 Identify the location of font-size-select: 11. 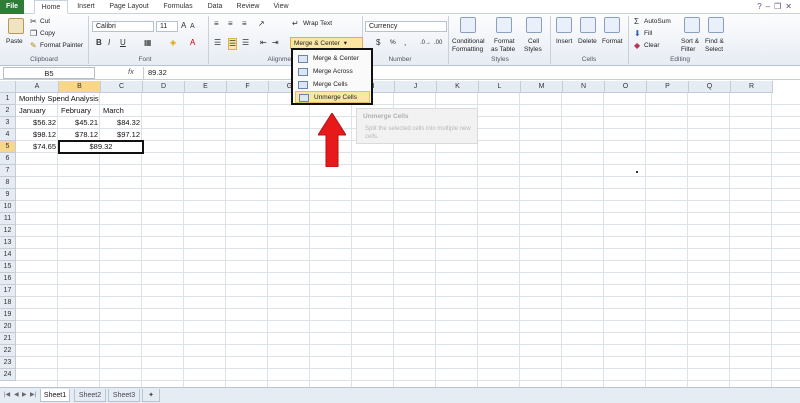
(167, 26).